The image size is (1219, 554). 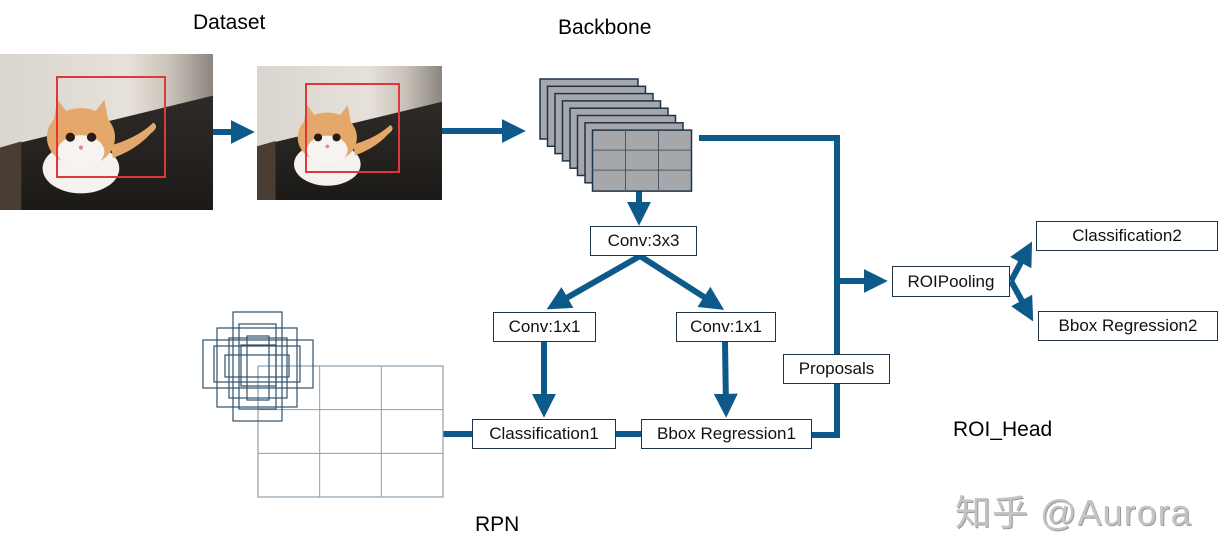 I want to click on node-bbox-regression1: Bbox Regression1, so click(x=726, y=434).